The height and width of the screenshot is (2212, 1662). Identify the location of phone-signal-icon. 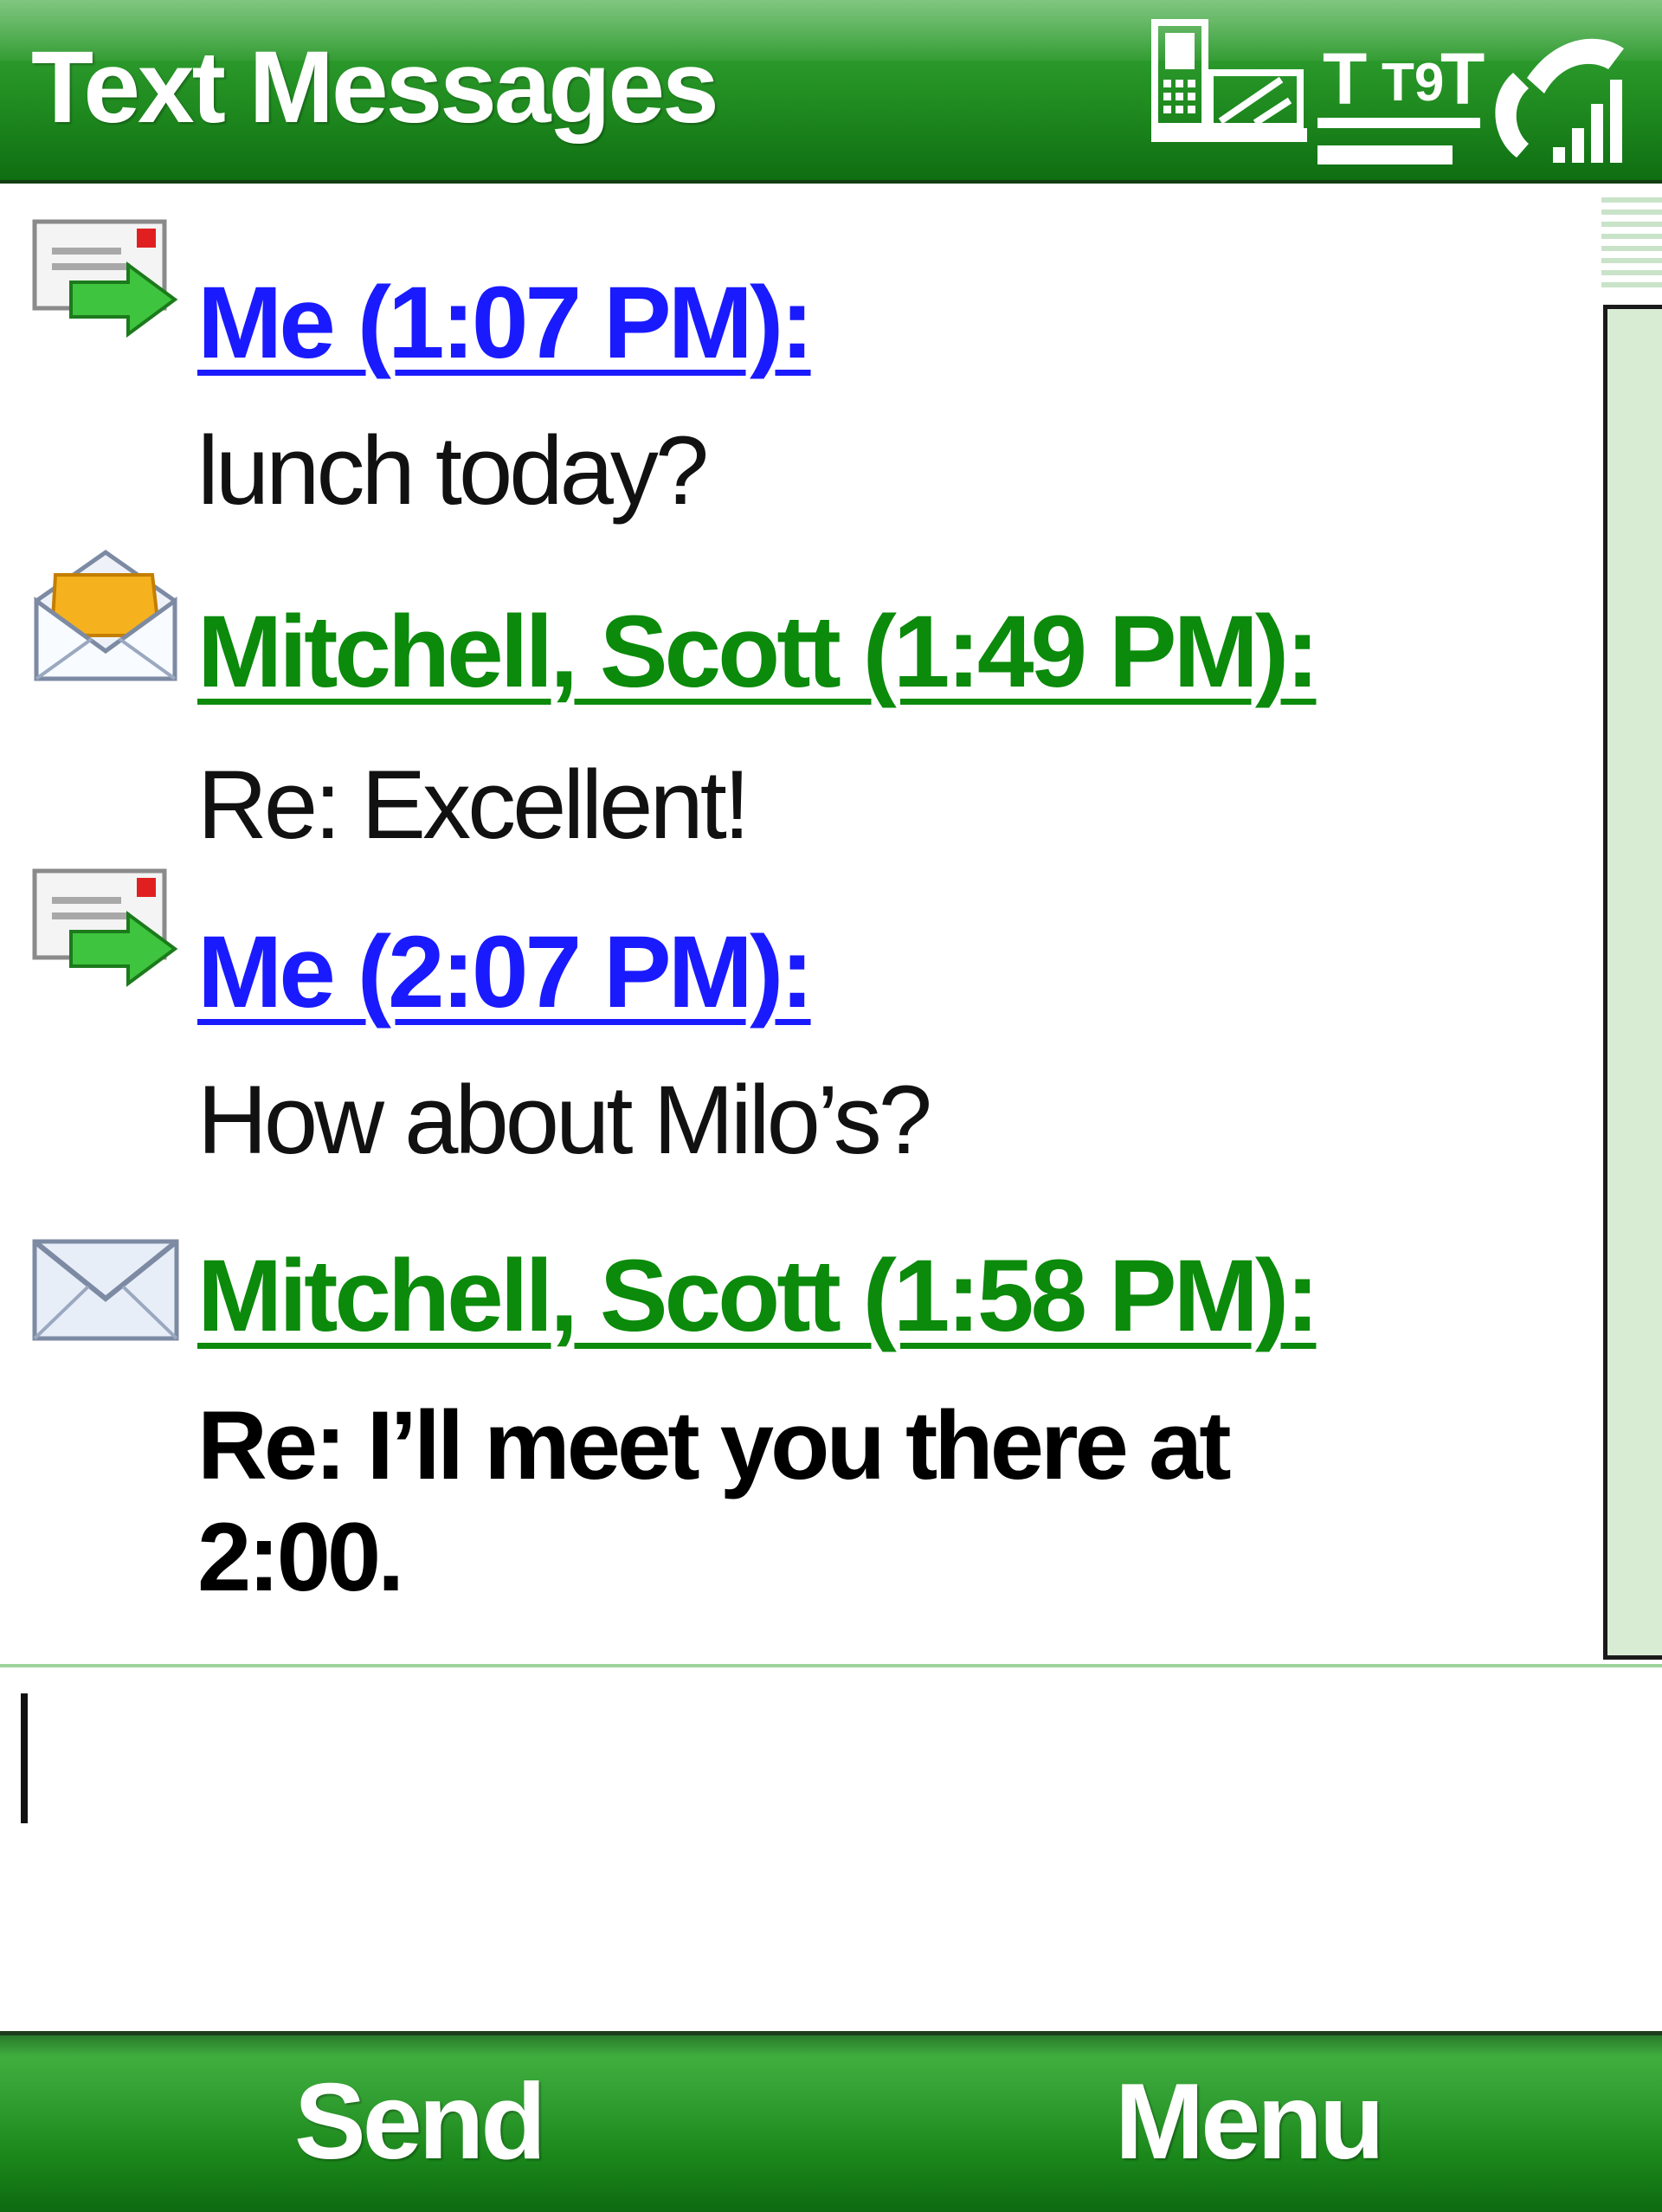
(1556, 95).